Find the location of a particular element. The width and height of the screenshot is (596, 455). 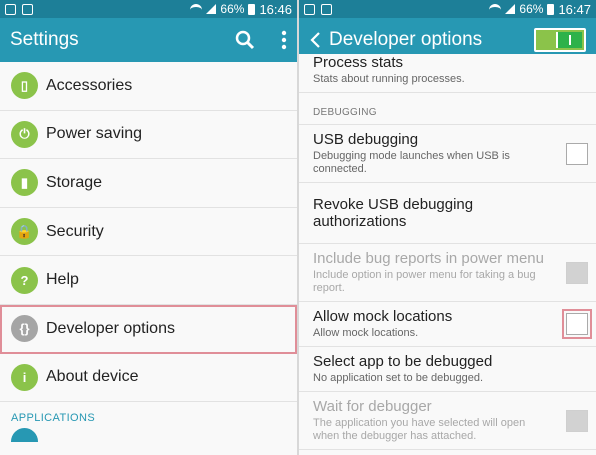

developer-icon: {} is located at coordinates (24, 329).